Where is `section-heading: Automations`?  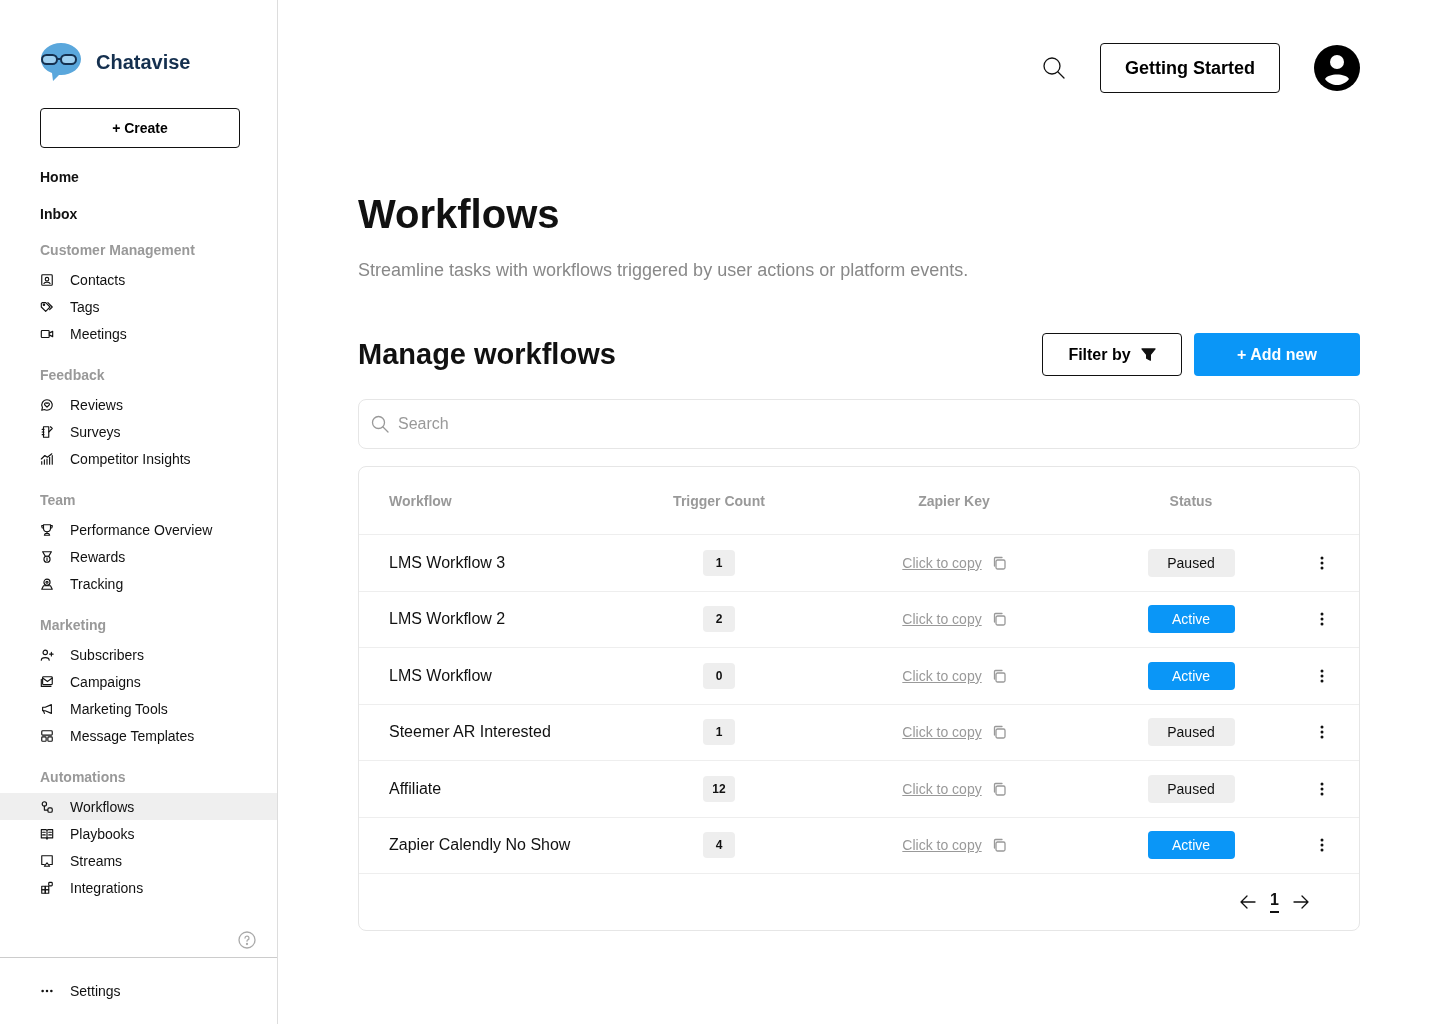
section-heading: Automations is located at coordinates (83, 777).